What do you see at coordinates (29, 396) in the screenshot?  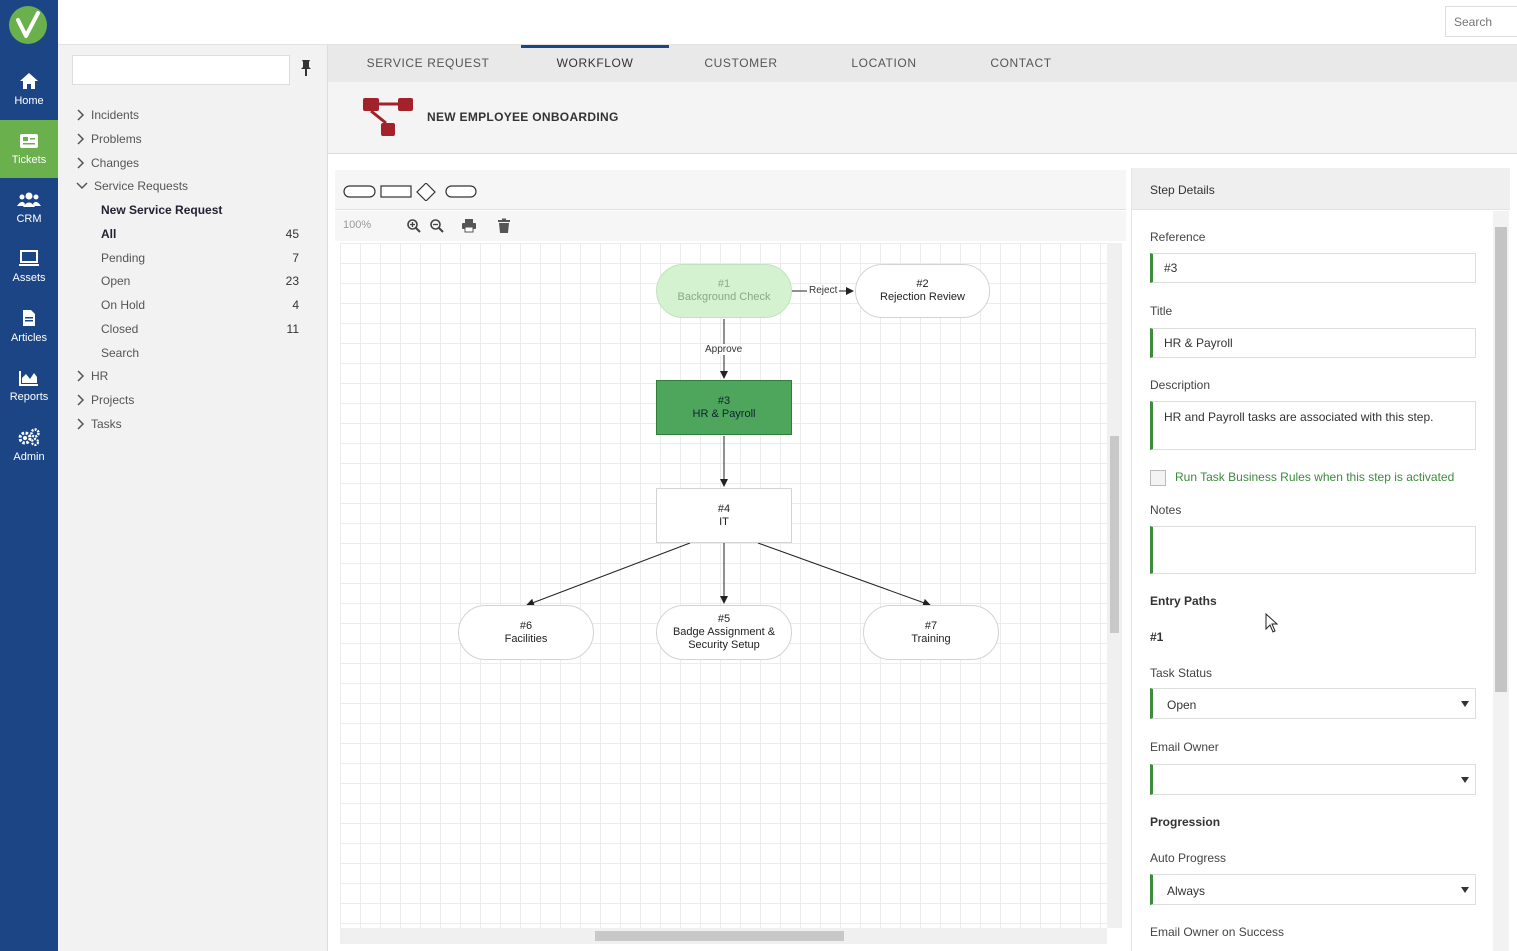 I see `rail-label: Reports` at bounding box center [29, 396].